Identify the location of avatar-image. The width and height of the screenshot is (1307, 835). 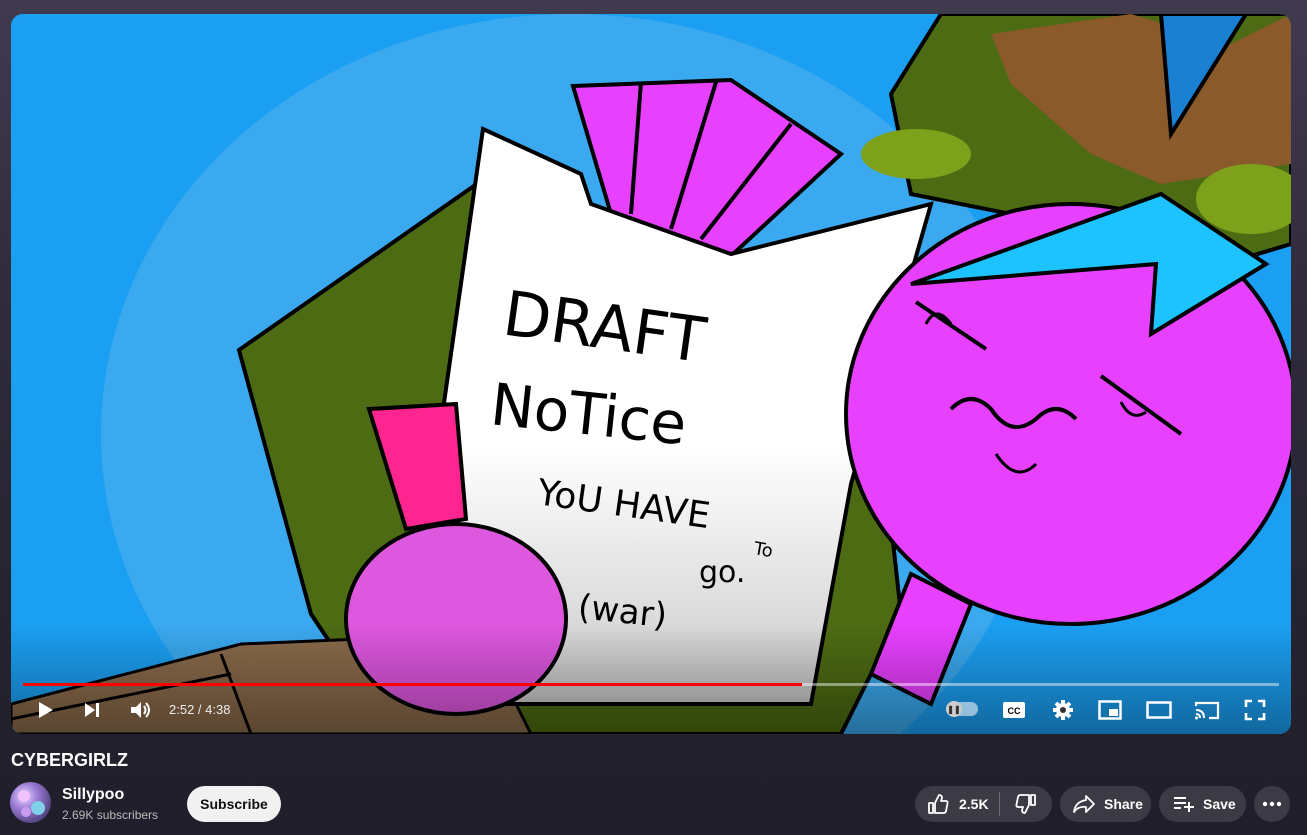
(31, 803).